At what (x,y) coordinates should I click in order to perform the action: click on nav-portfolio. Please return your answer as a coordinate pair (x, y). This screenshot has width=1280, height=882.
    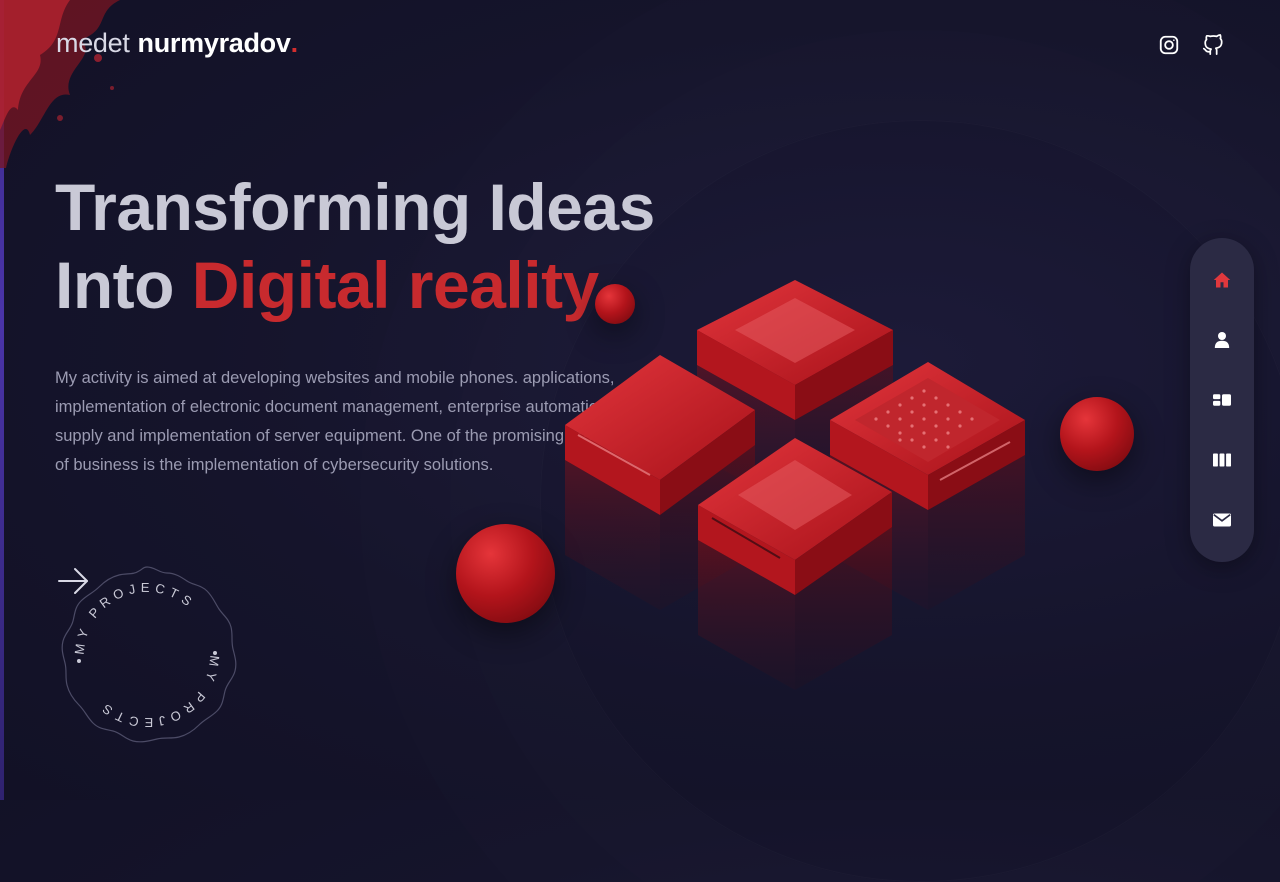
    Looking at the image, I should click on (1222, 460).